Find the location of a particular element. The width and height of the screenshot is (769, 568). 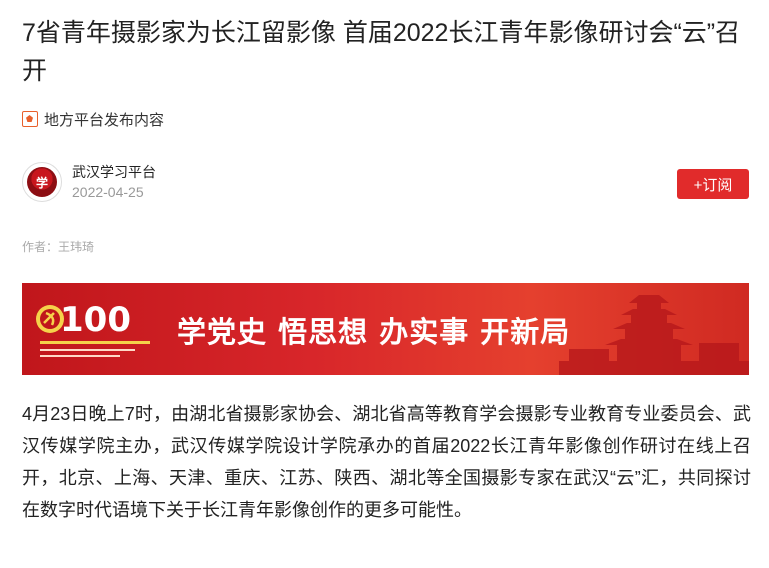

platform-badge-icon is located at coordinates (30, 119).